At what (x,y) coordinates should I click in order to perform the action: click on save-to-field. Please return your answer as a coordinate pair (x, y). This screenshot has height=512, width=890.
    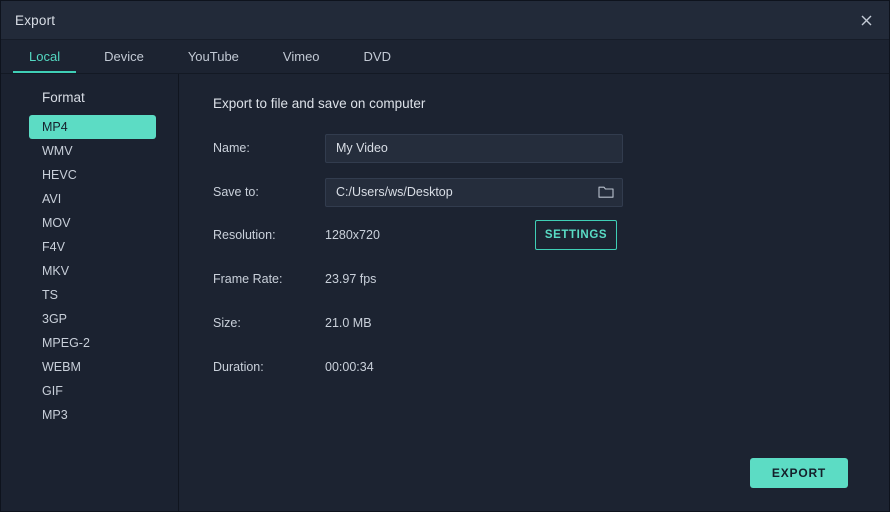
    Looking at the image, I should click on (474, 192).